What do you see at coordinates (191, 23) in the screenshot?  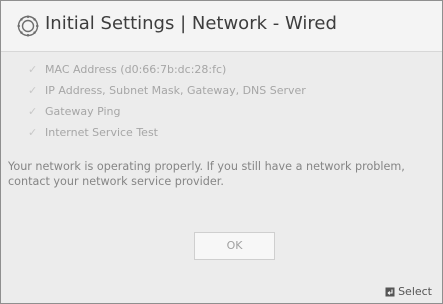 I see `dialog-title: Initial Settings | Network - Wired` at bounding box center [191, 23].